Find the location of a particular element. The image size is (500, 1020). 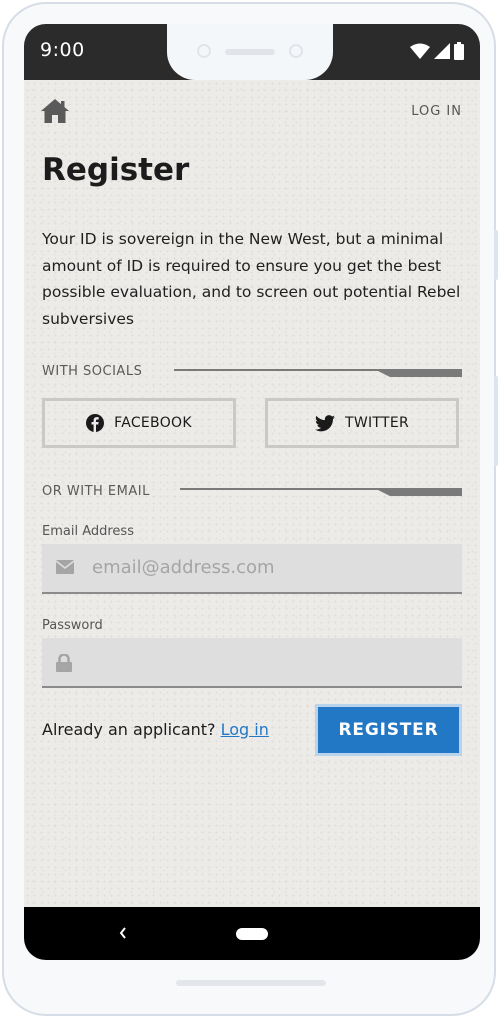

twitter-button: TWITTER is located at coordinates (362, 423).